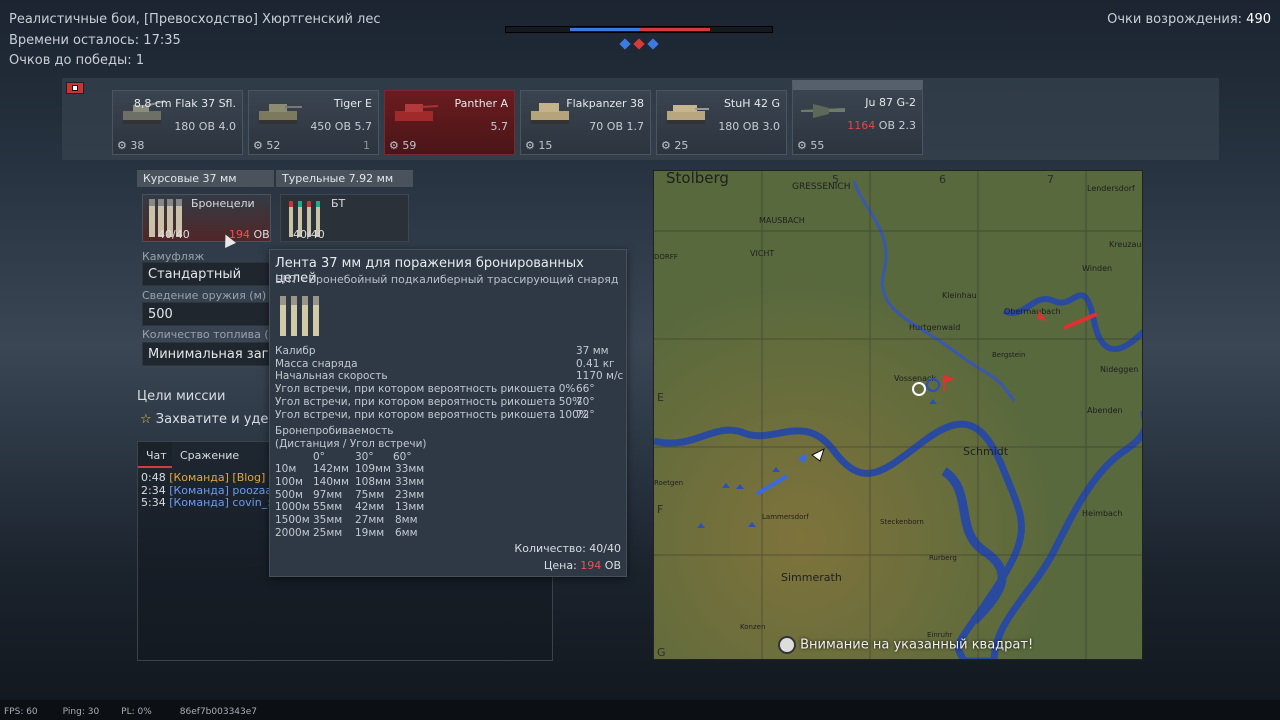  I want to click on price-value: 194, so click(591, 565).